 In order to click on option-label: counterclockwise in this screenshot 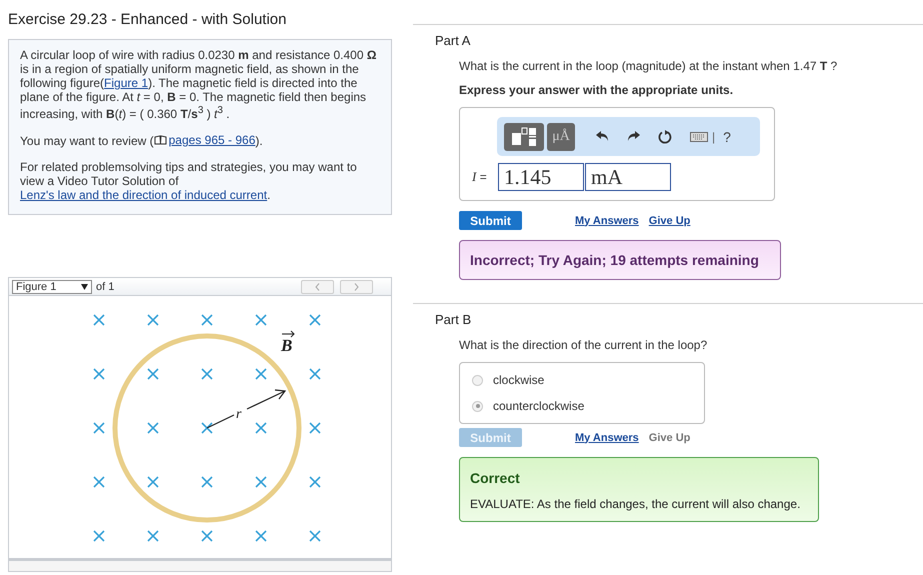, I will do `click(538, 406)`.